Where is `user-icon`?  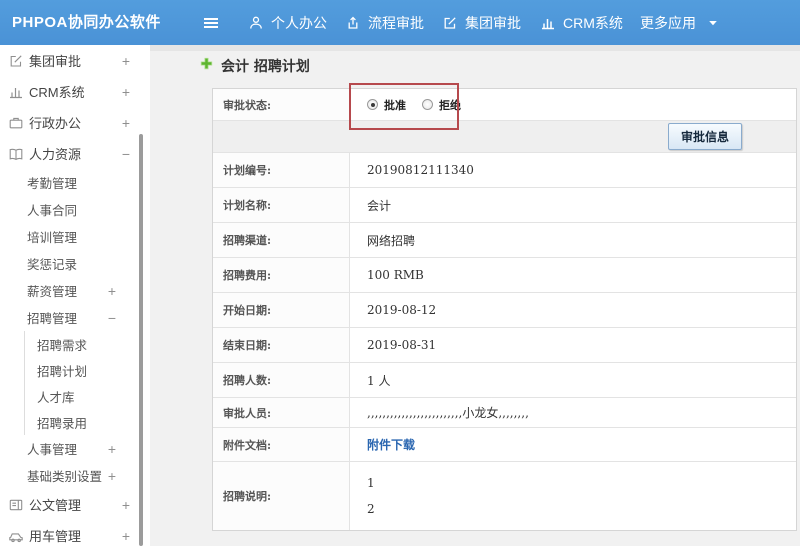
user-icon is located at coordinates (256, 23).